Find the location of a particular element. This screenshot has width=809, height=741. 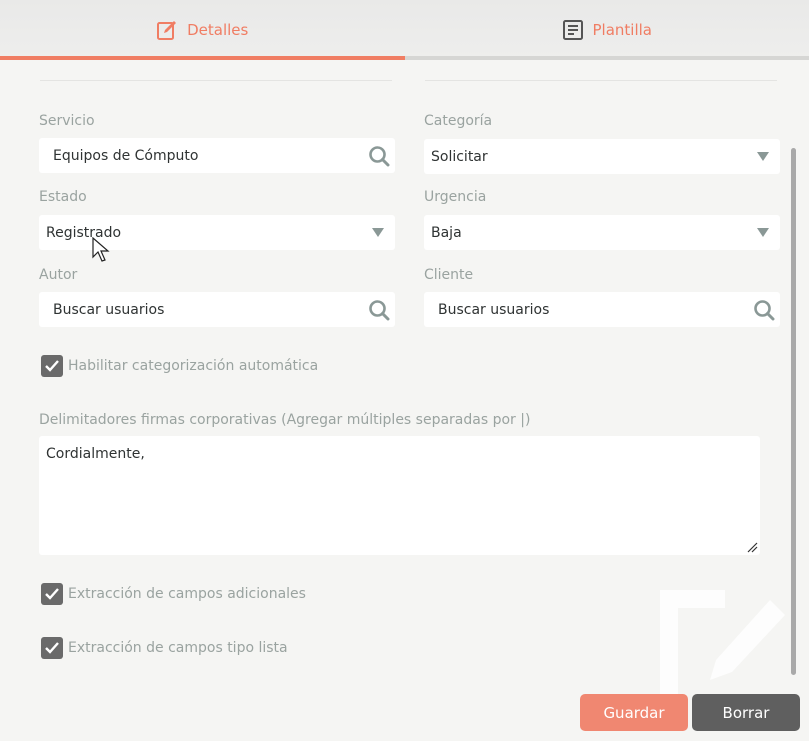

autor-placeholder: Buscar usuarios is located at coordinates (109, 309).